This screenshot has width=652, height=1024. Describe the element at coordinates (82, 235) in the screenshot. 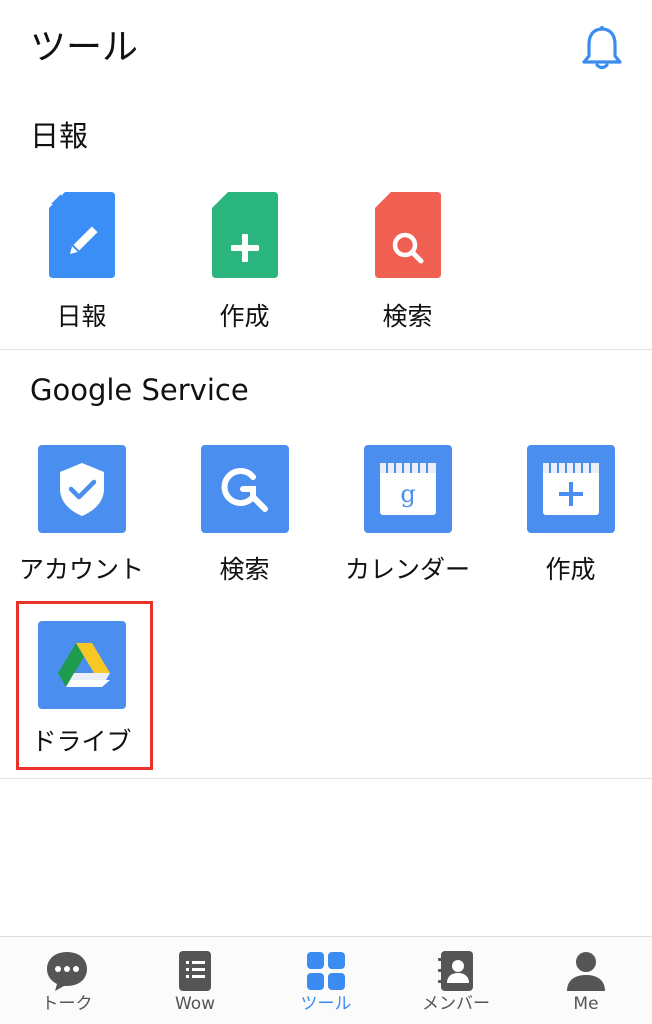

I see `pencil-document-icon` at that location.